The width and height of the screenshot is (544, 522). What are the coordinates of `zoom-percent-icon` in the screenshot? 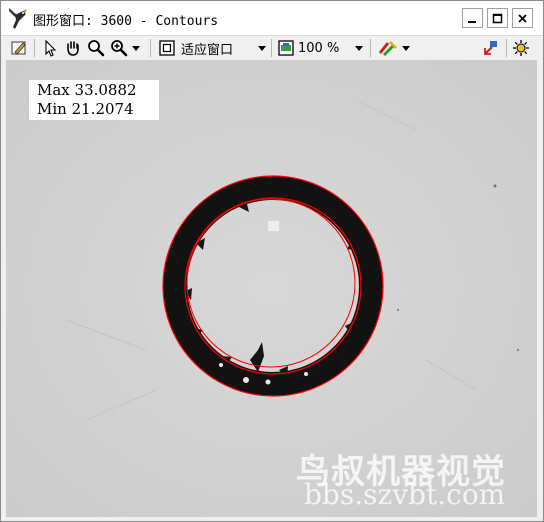 It's located at (286, 48).